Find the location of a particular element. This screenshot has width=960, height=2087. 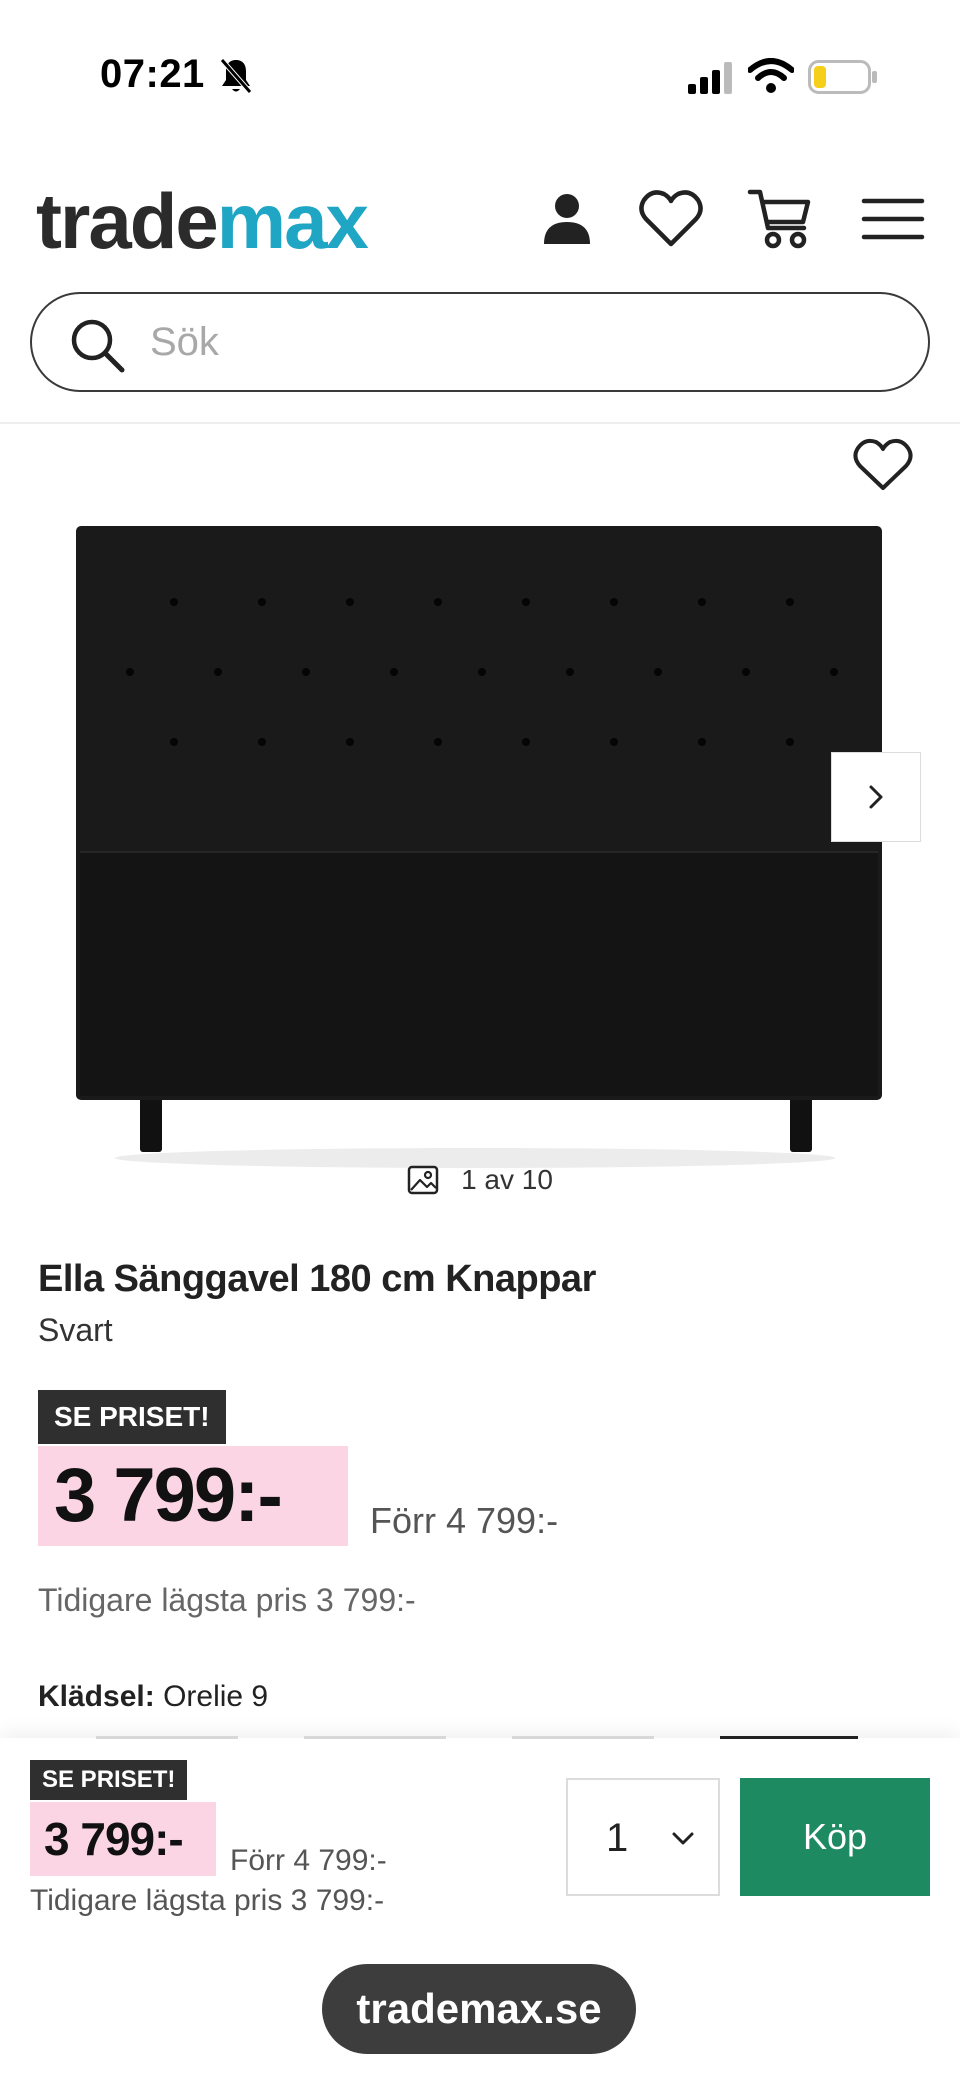

product-variant: Svart is located at coordinates (75, 1330).